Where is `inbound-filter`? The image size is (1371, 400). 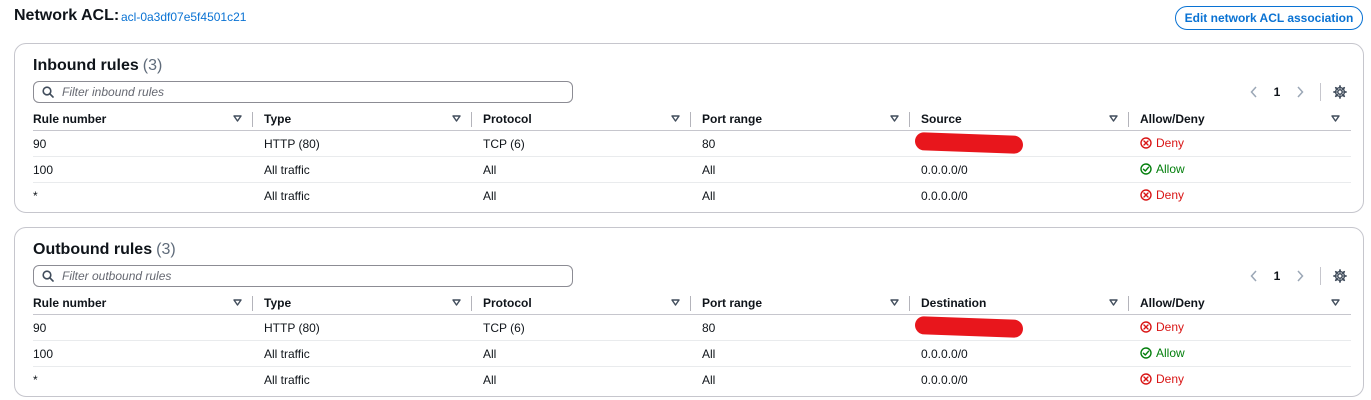 inbound-filter is located at coordinates (303, 92).